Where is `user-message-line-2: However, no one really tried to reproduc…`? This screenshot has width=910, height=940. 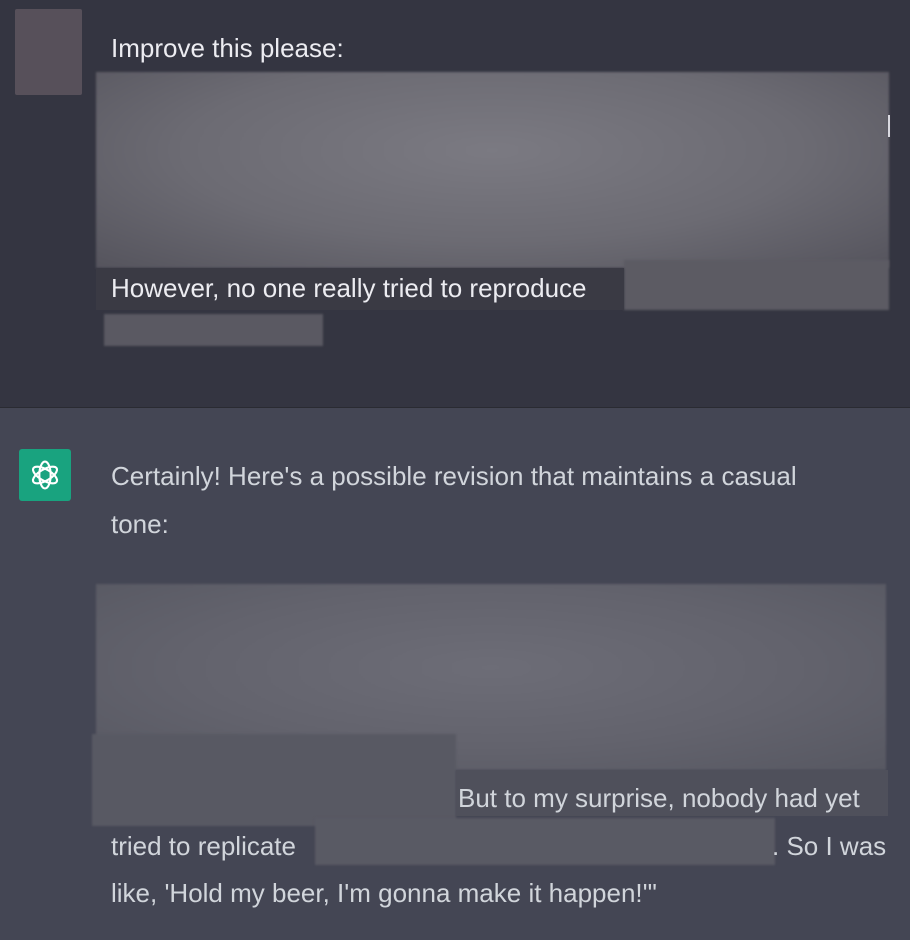 user-message-line-2: However, no one really tried to reproduc… is located at coordinates (349, 288).